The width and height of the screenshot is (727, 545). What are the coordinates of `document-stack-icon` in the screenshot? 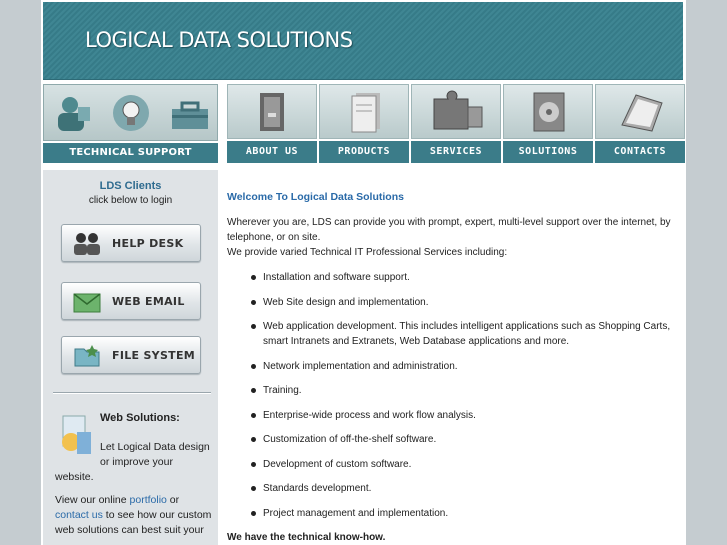 It's located at (365, 113).